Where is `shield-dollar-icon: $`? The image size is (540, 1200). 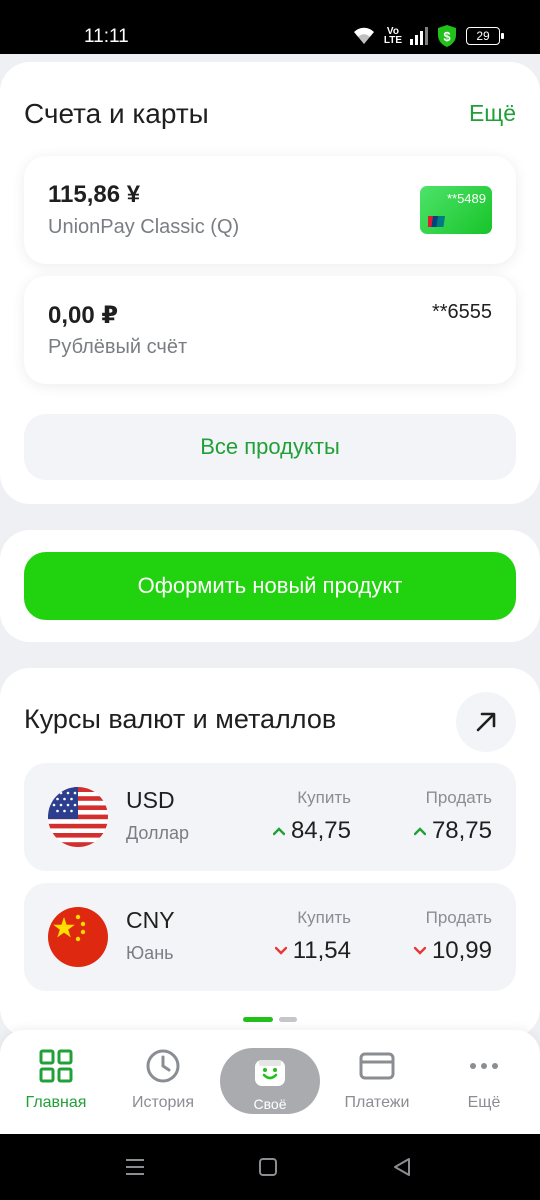
shield-dollar-icon: $ is located at coordinates (447, 36).